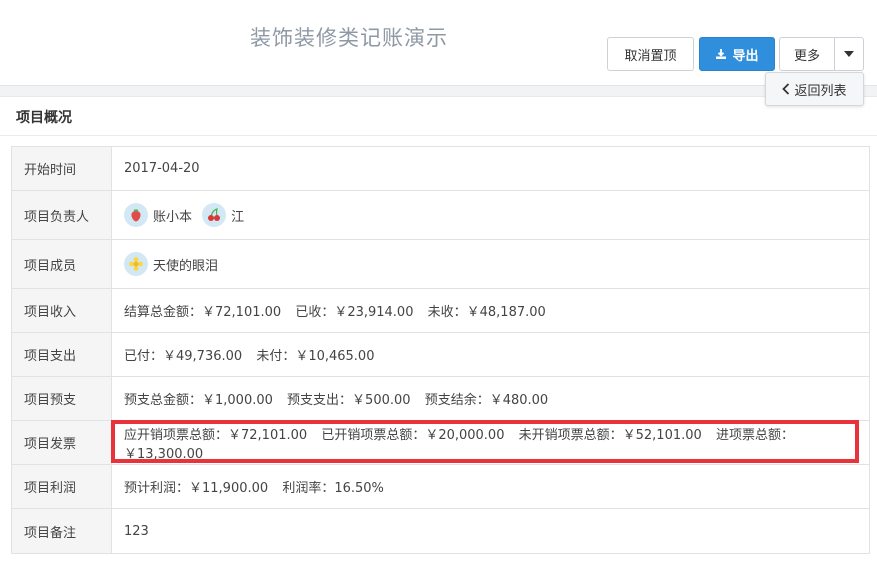  I want to click on back-to-list-button: 返回列表, so click(814, 89).